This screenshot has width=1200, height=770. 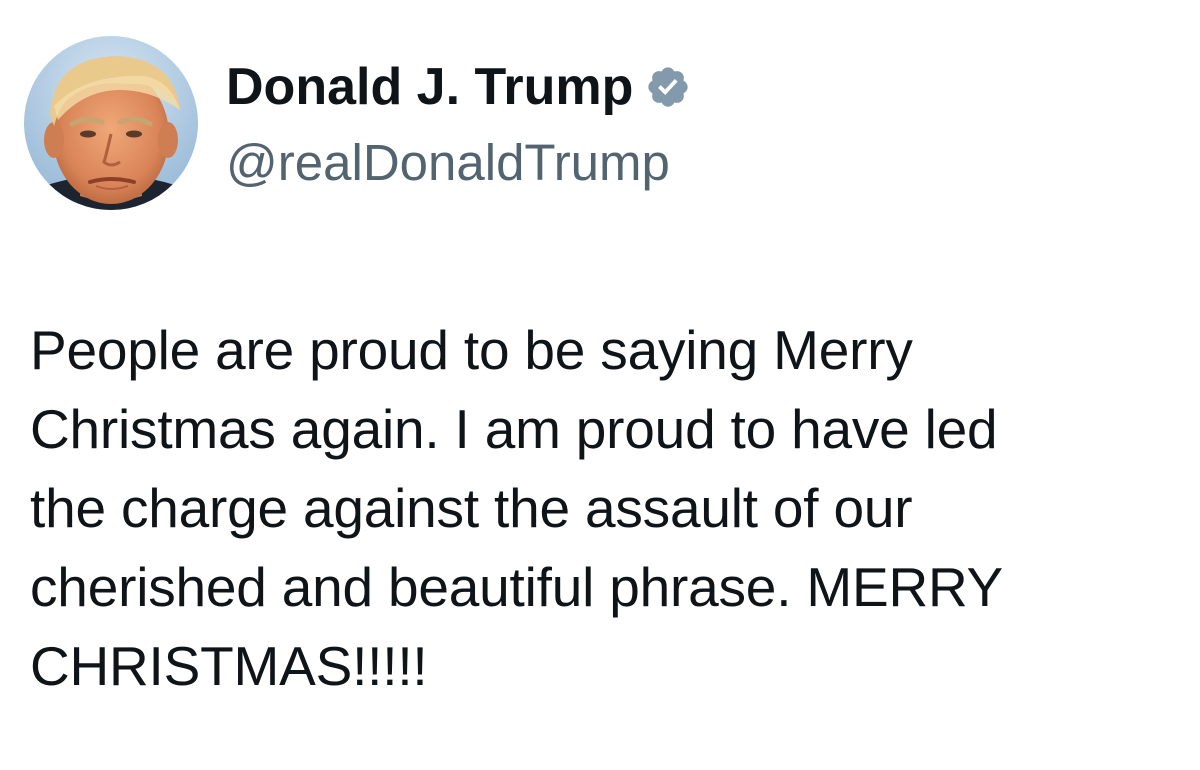 I want to click on verified-badge-icon, so click(x=668, y=87).